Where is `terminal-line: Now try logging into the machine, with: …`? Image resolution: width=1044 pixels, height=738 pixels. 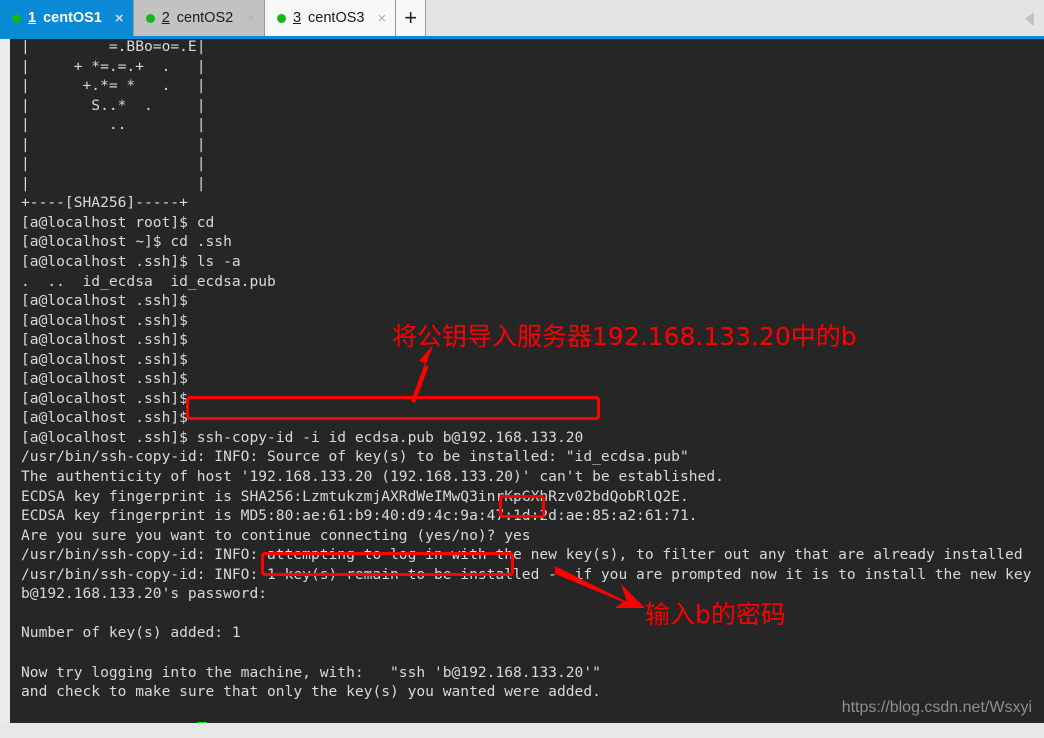
terminal-line: Now try logging into the machine, with: … is located at coordinates (311, 672).